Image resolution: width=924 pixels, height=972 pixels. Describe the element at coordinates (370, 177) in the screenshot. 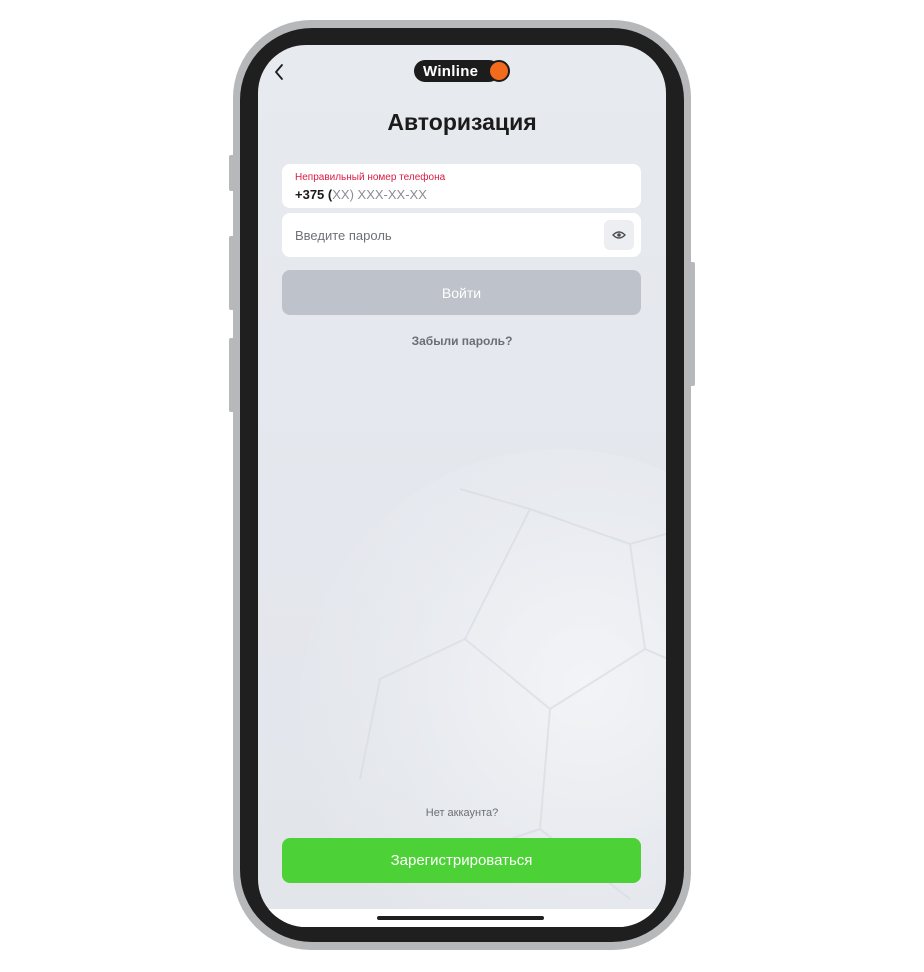

I see `phone-error-message: Неправильный номер телефона` at that location.